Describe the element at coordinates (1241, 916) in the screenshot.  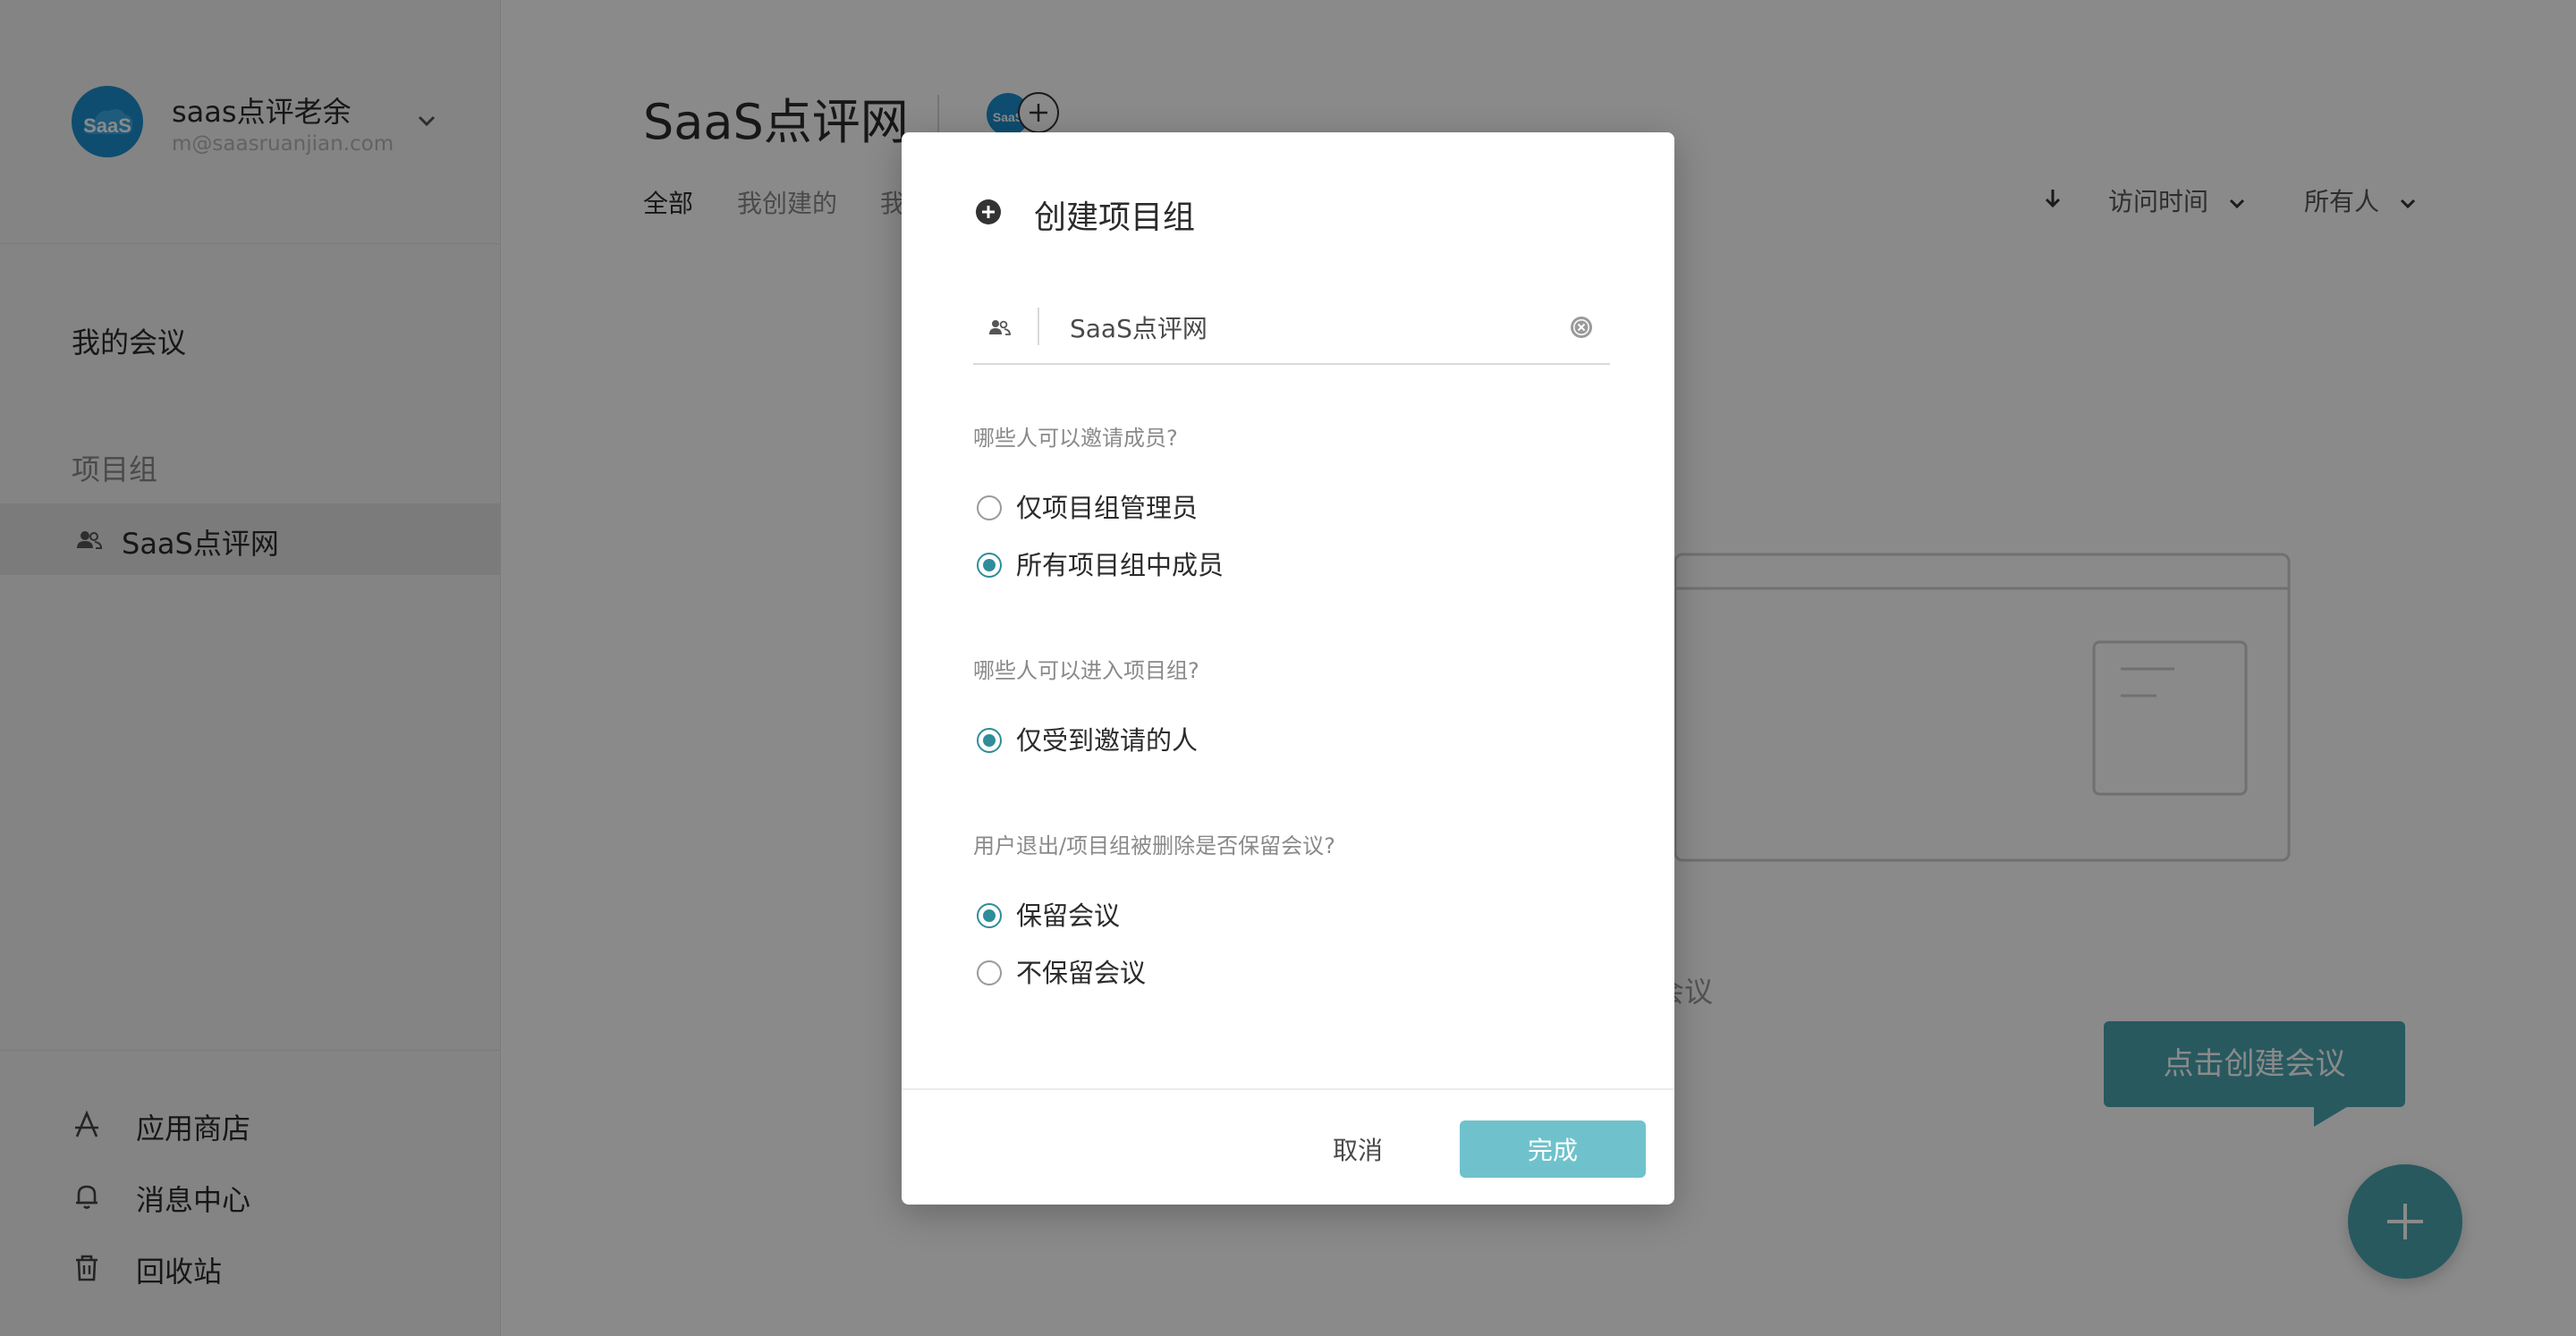
I see `radio-keep-meetings: 保留会议` at that location.